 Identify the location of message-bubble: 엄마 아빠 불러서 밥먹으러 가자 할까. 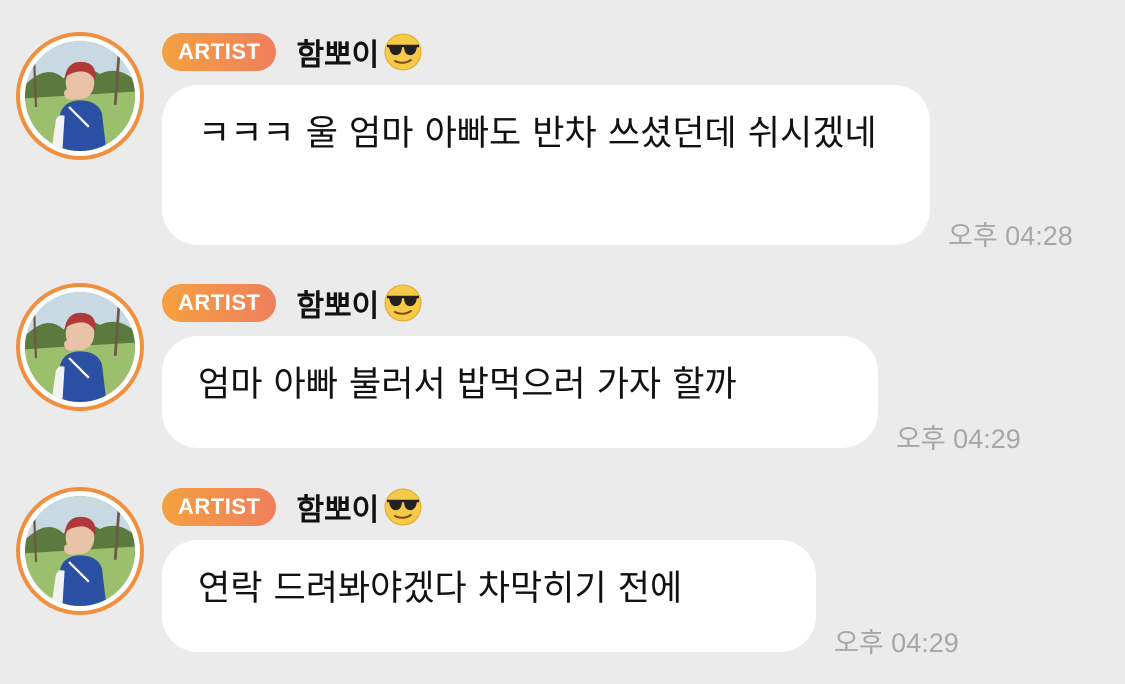
(520, 392).